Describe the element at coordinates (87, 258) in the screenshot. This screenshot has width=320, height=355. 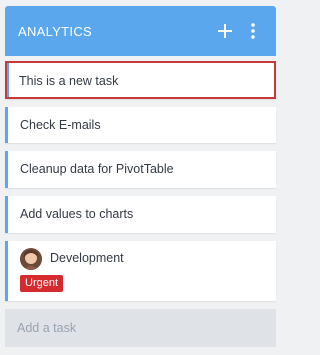
I see `task-text: Development` at that location.